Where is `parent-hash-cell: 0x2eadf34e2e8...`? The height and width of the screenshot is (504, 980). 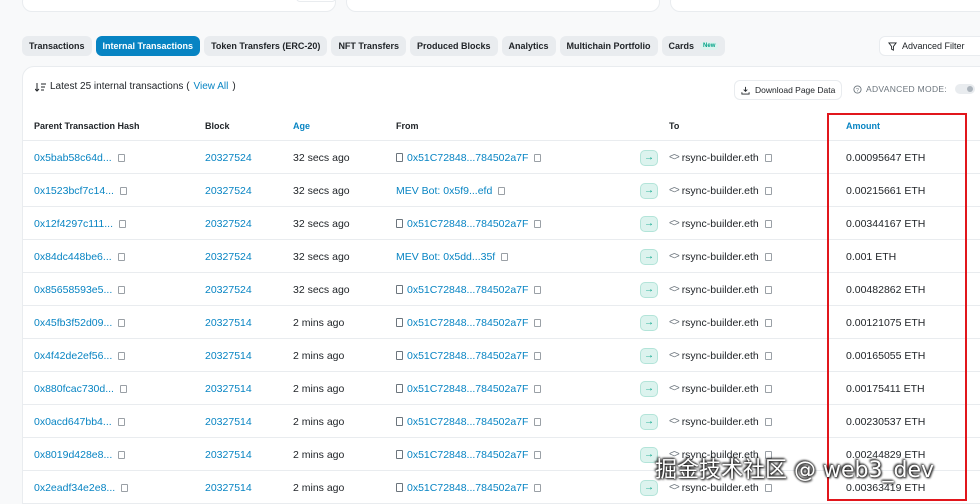 parent-hash-cell: 0x2eadf34e2e8... is located at coordinates (81, 487).